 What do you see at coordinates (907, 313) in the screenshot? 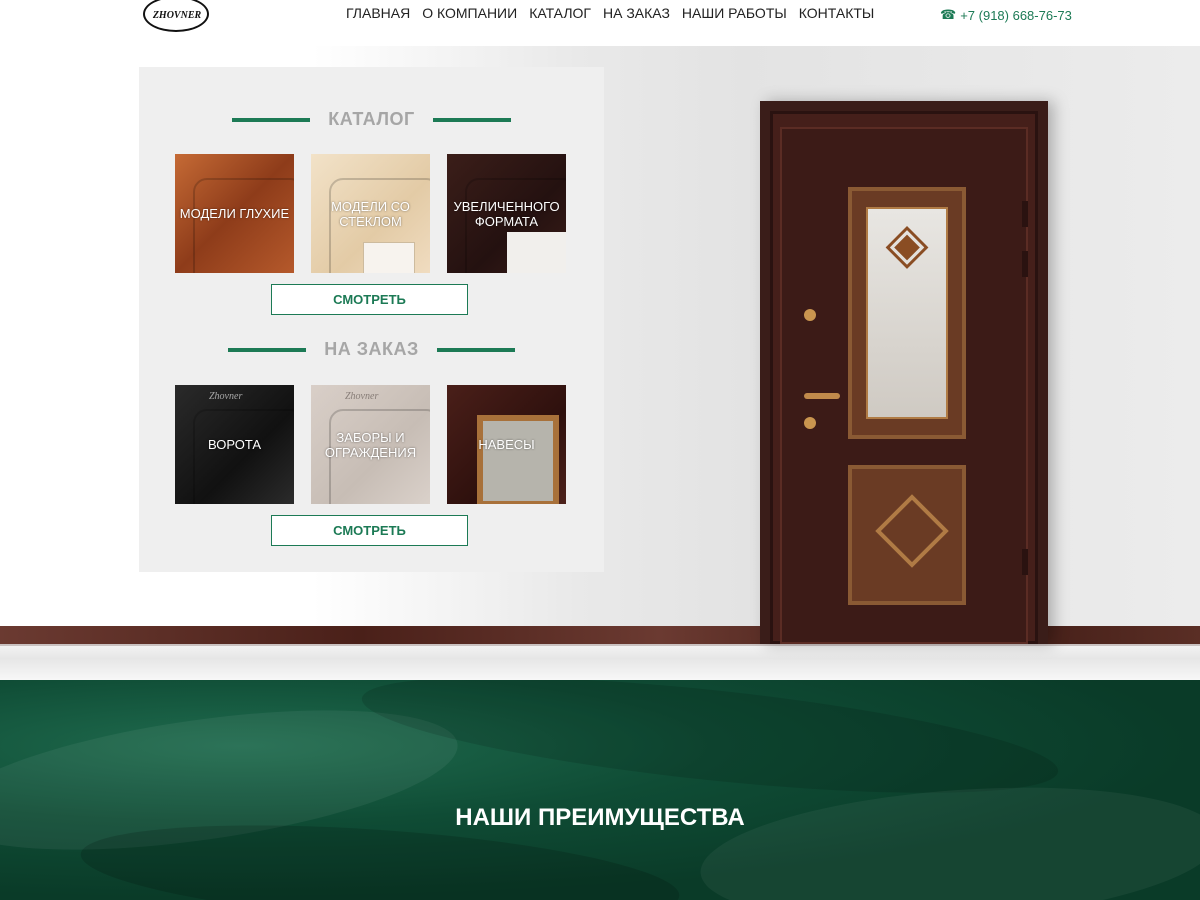
I see `door-window: ◈` at bounding box center [907, 313].